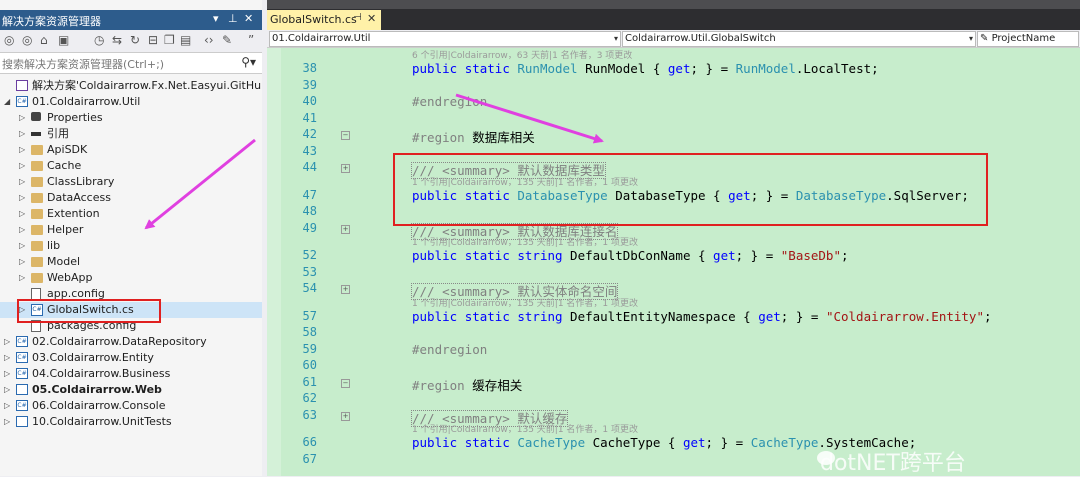  What do you see at coordinates (131, 63) in the screenshot?
I see `solution-search-box: 搜索解决方案资源管理器(Ctrl+;) ⚲▾` at bounding box center [131, 63].